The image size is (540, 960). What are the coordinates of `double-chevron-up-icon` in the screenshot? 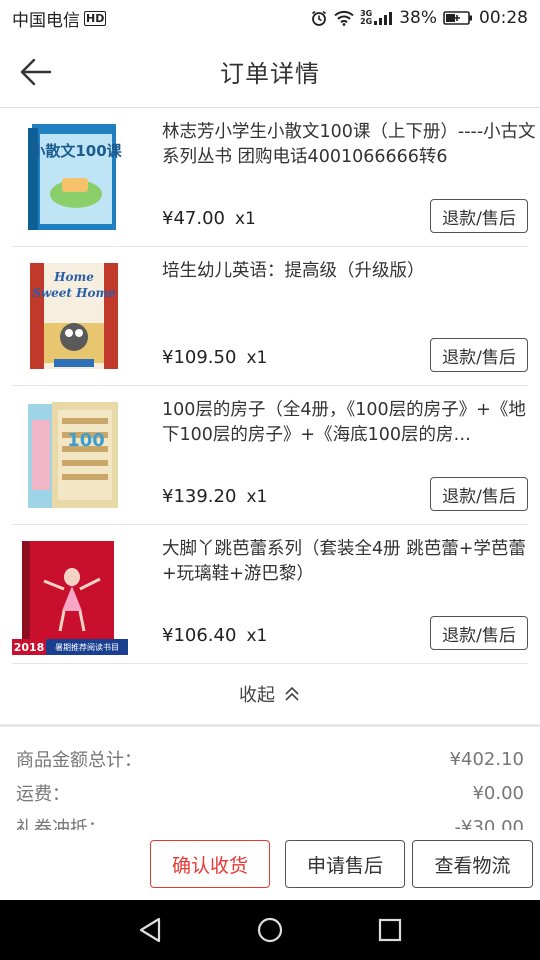 It's located at (292, 693).